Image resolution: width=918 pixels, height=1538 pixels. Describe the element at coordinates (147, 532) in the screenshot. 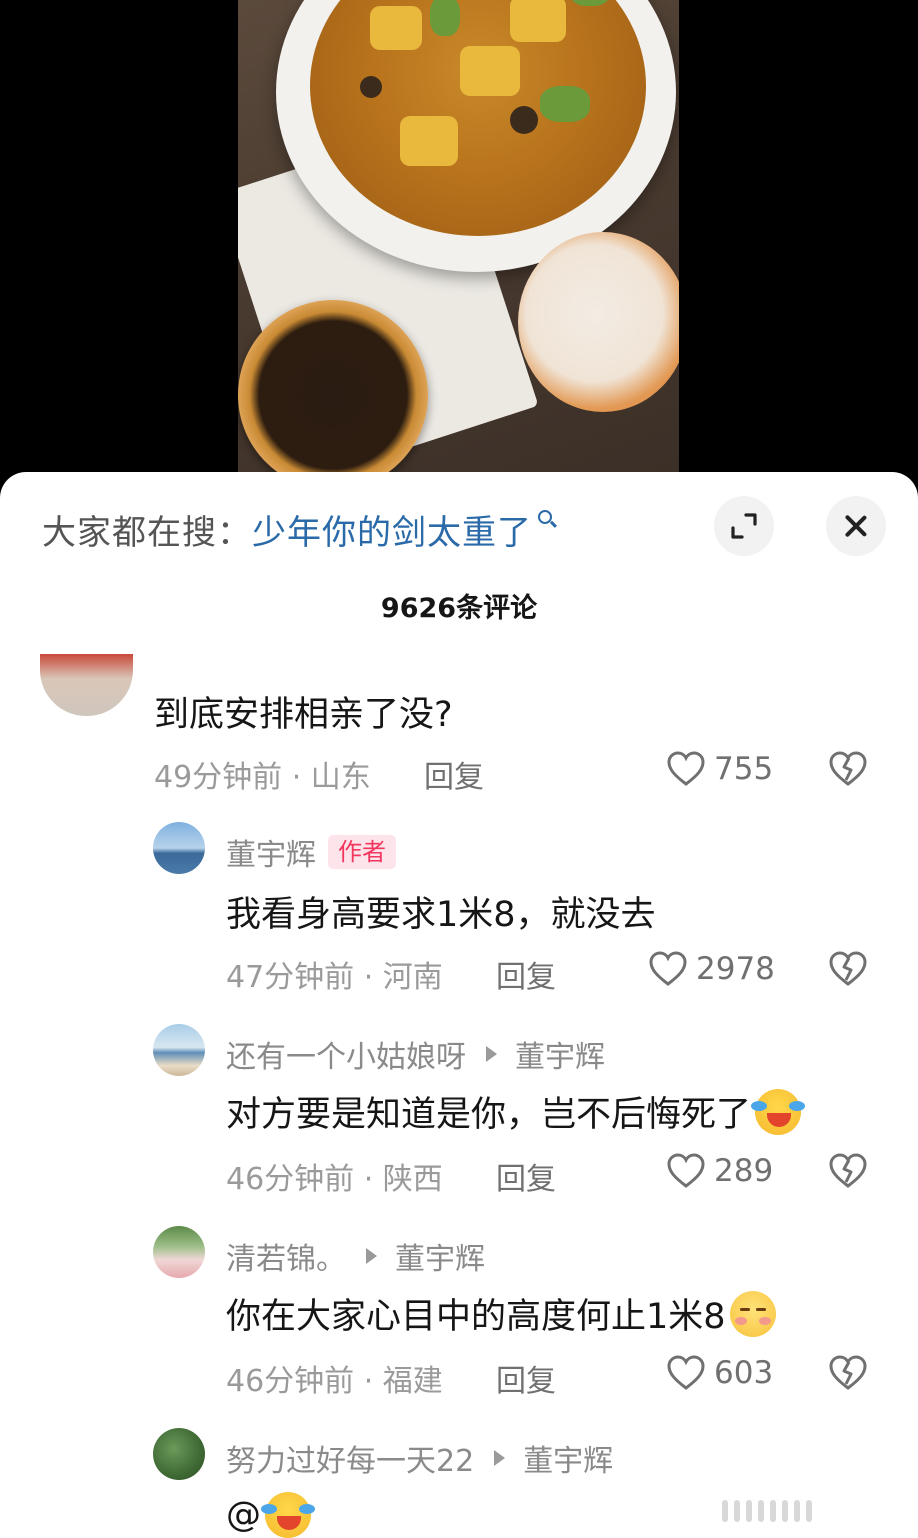

I see `trending-search-prefix: 大家都在搜：` at that location.